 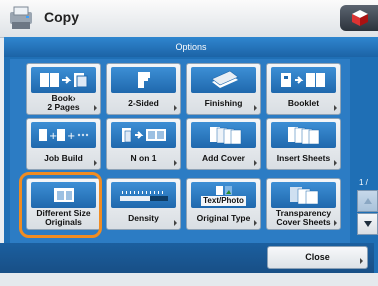 I want to click on selection-highlight, so click(x=60, y=205).